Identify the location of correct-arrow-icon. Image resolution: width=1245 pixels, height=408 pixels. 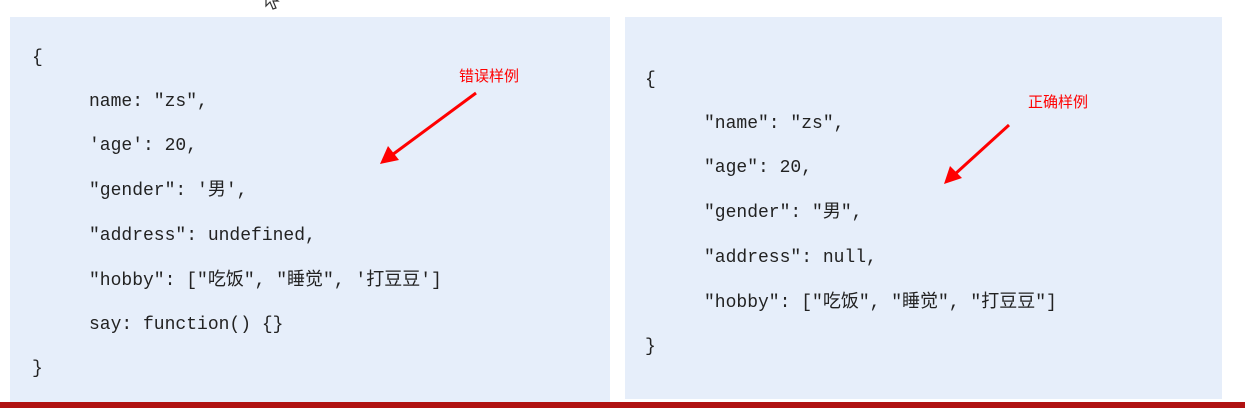
(977, 153).